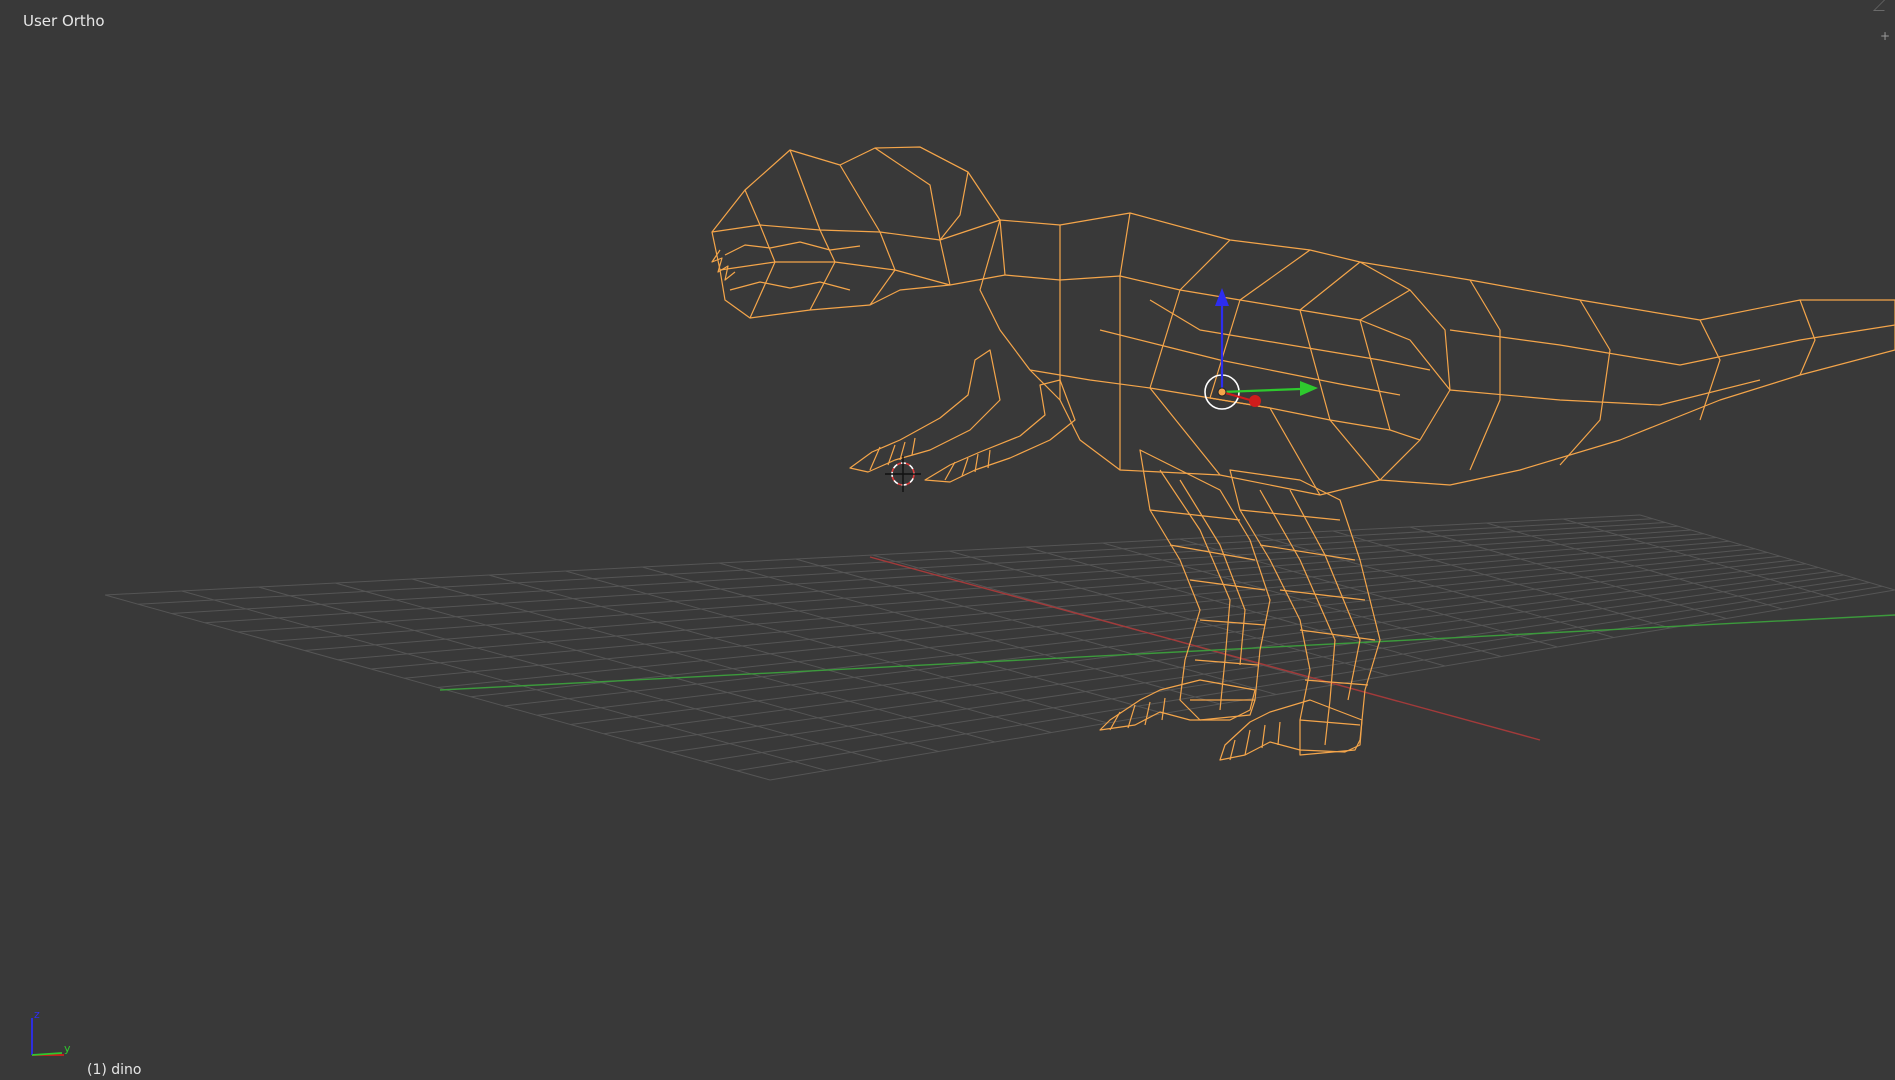  I want to click on axis-z-label: z, so click(37, 1015).